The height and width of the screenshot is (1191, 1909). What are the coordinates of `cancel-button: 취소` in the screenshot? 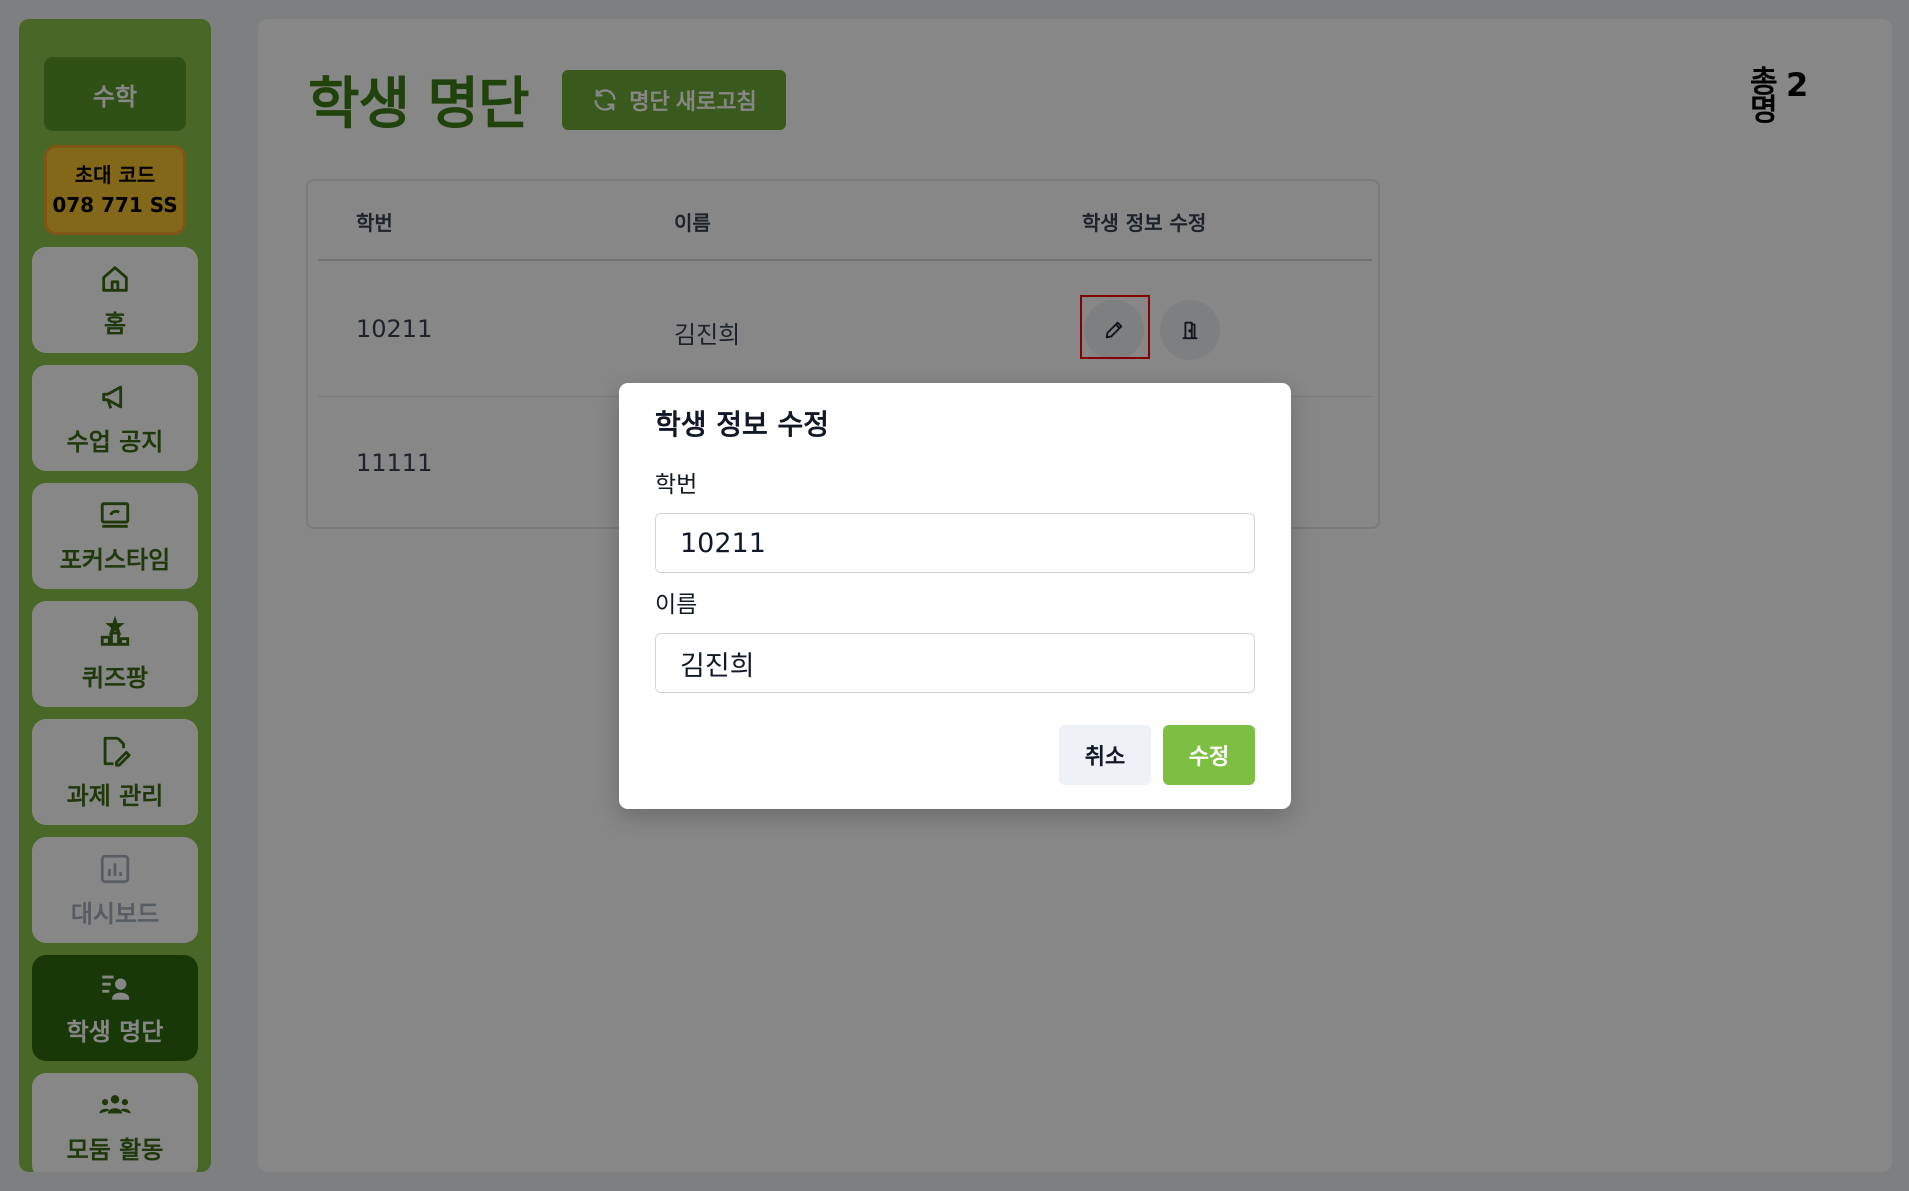 It's located at (1105, 755).